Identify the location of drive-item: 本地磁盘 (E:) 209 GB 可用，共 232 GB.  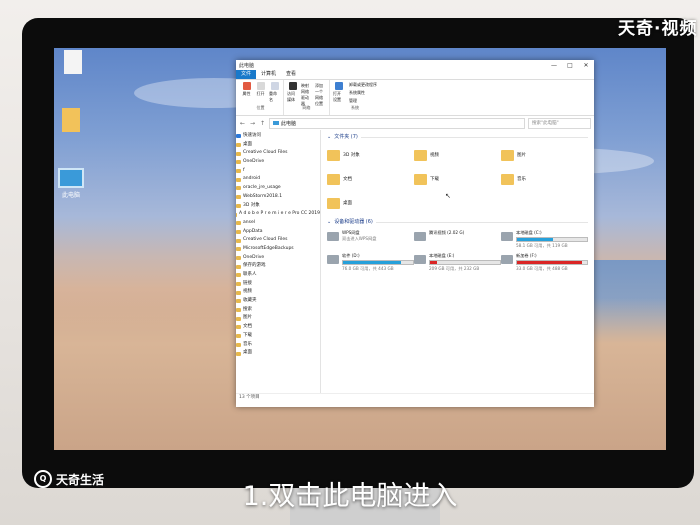
(457, 263).